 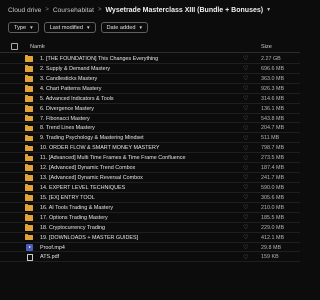 I want to click on file-size: 241.7 MB, so click(x=273, y=178).